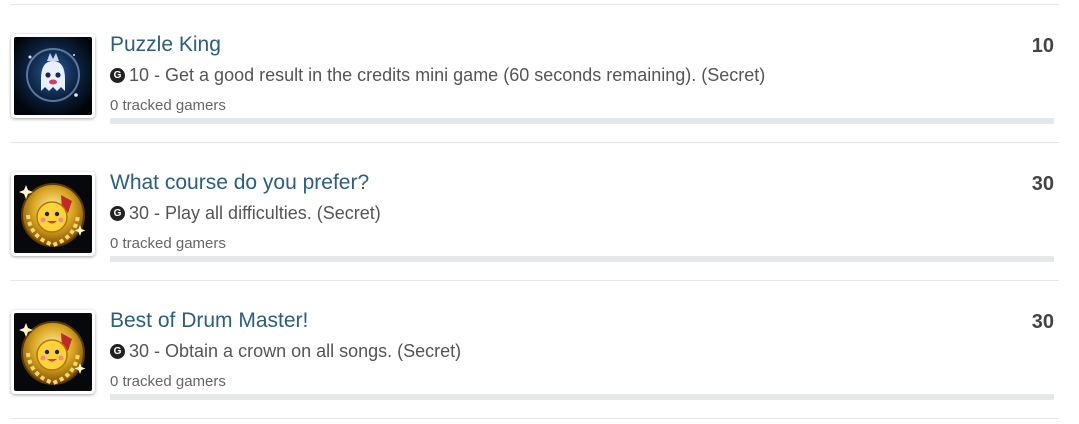 The width and height of the screenshot is (1079, 424). Describe the element at coordinates (305, 351) in the screenshot. I see `description-text: - Obtain a crown on all songs. (Secret)` at that location.